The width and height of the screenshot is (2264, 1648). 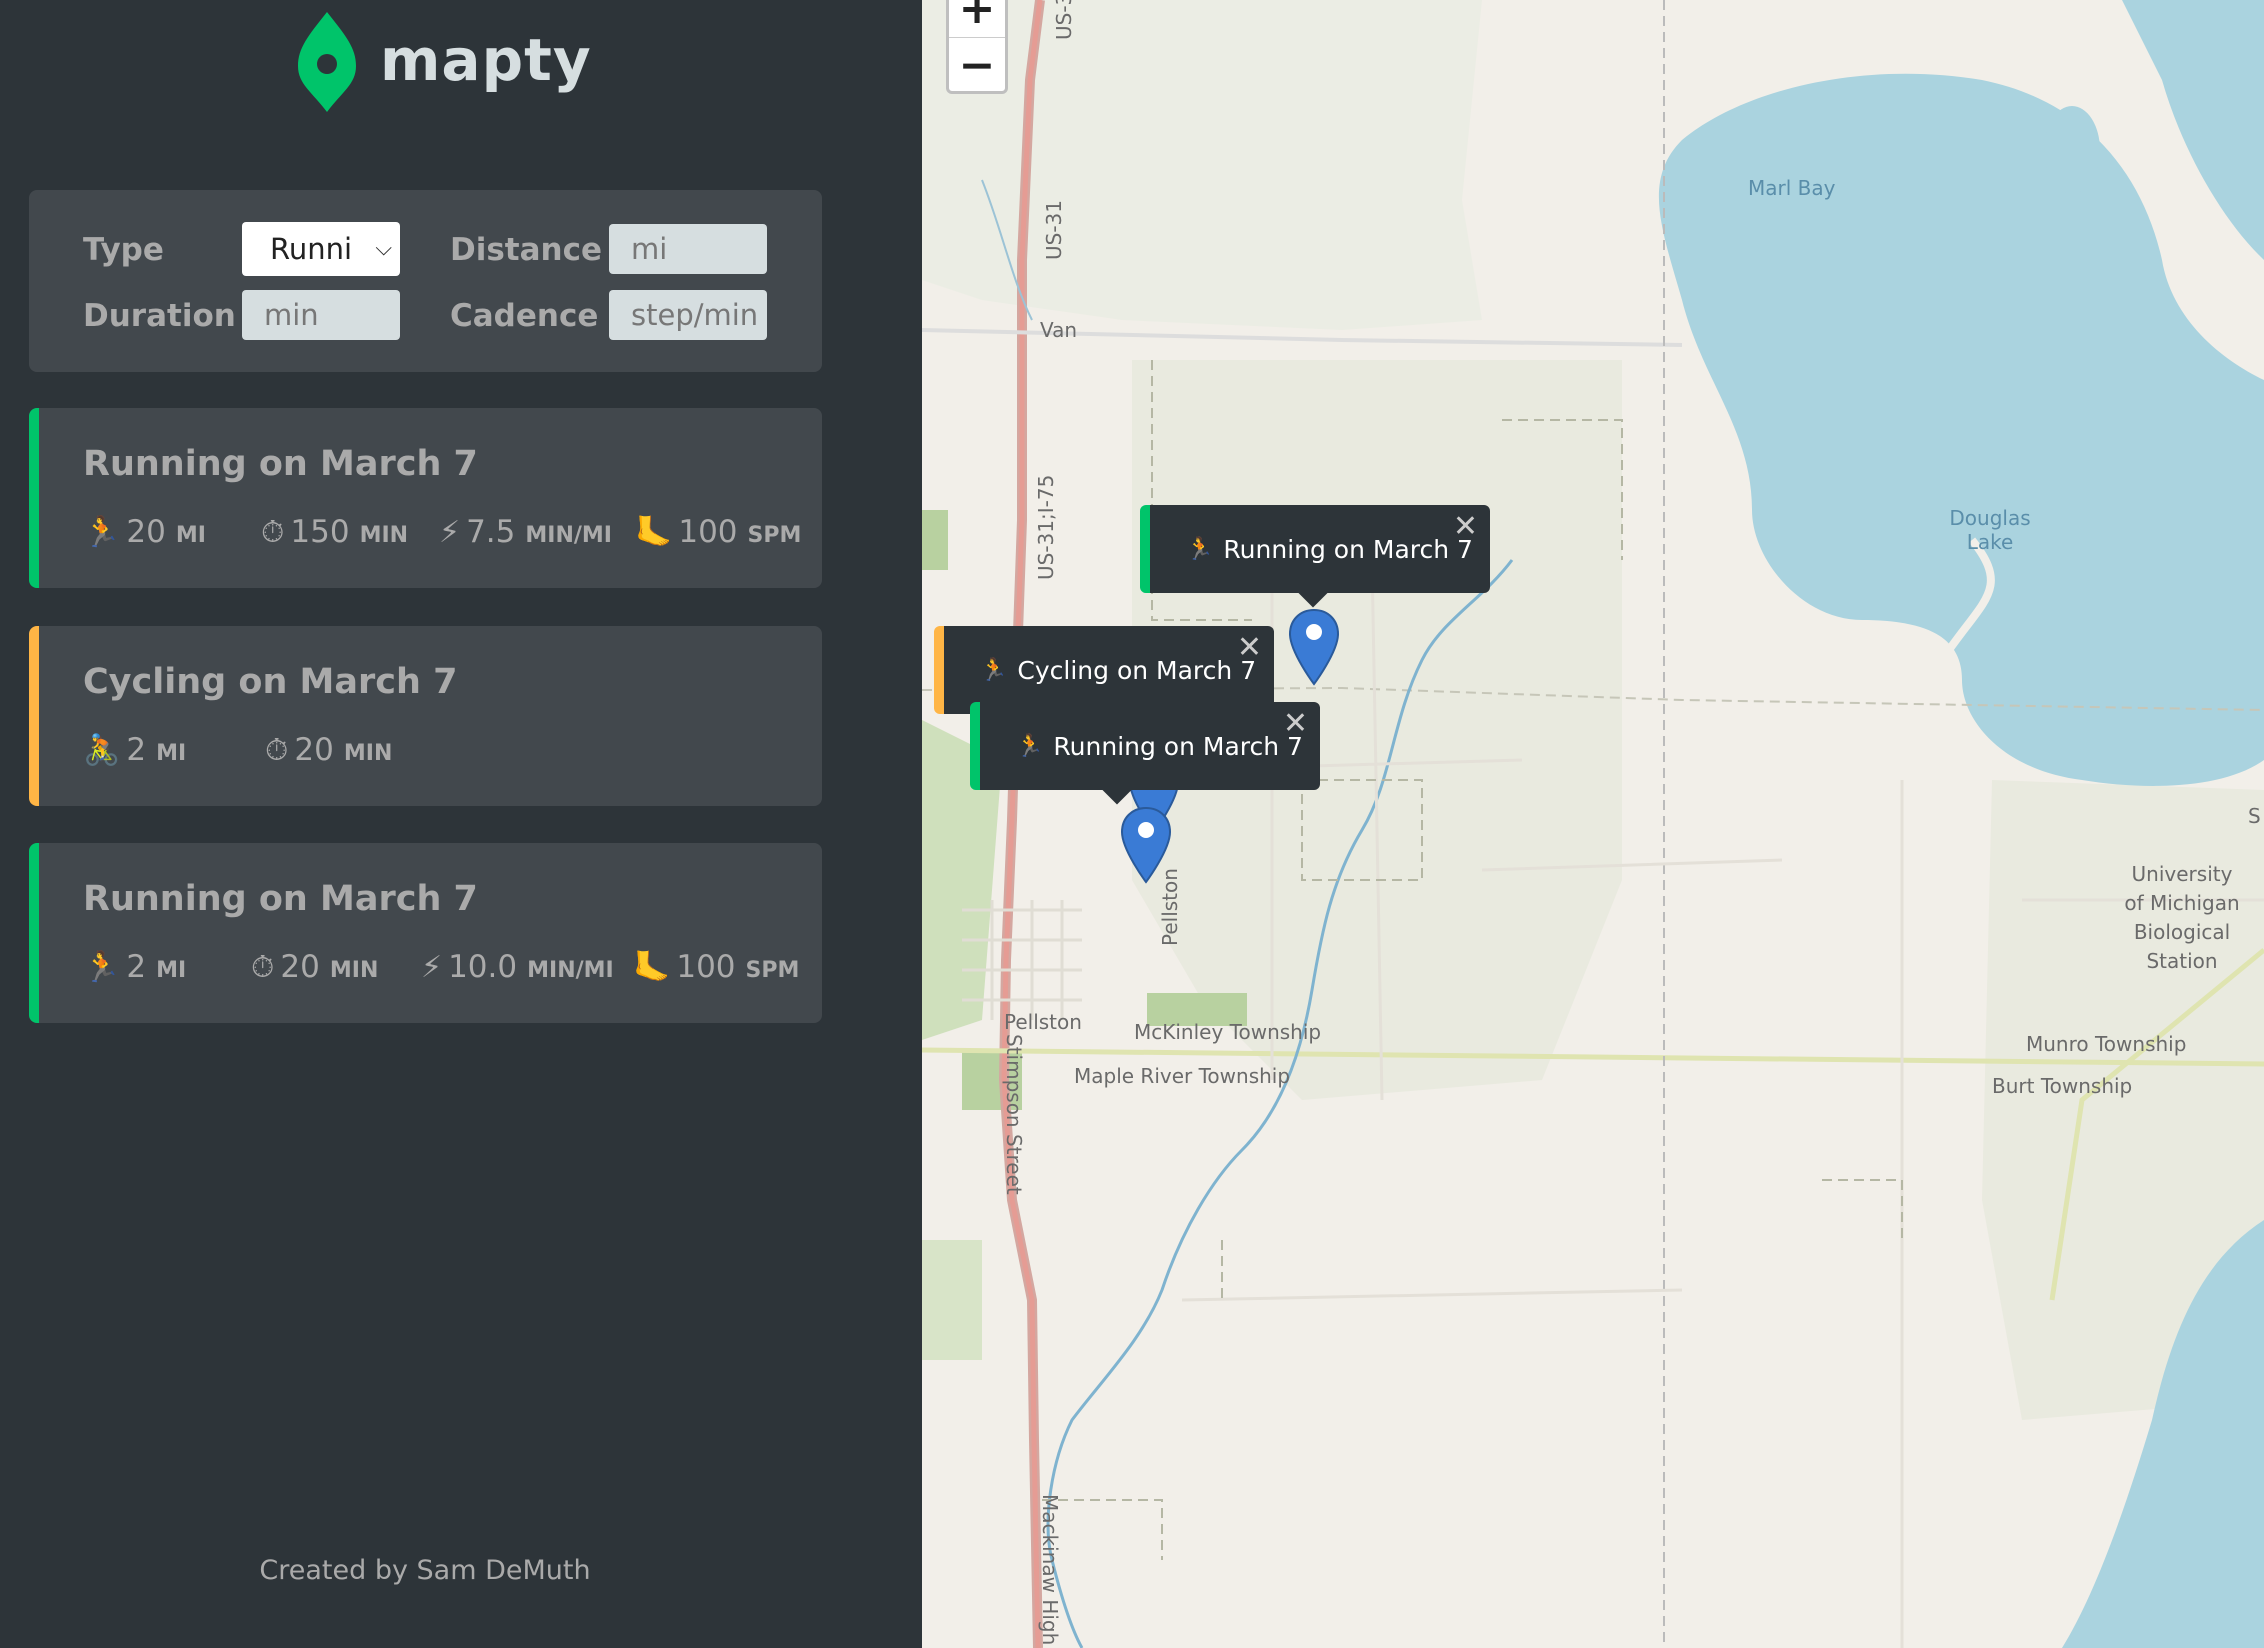 I want to click on chevron-down-icon: ⌵, so click(x=383, y=248).